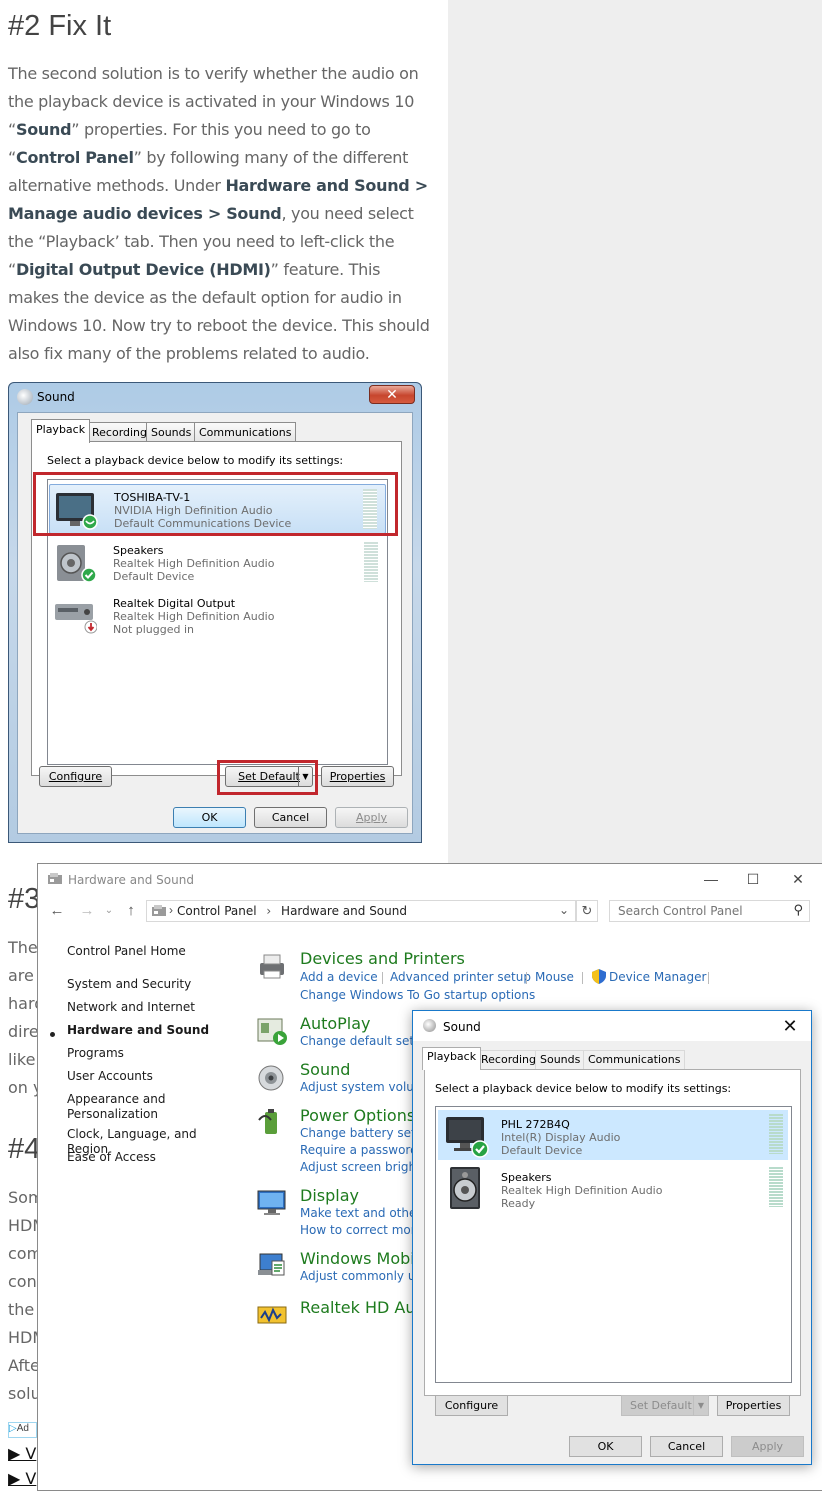 The image size is (822, 1491). What do you see at coordinates (665, 1405) in the screenshot?
I see `set-default-button: Set Default ▼` at bounding box center [665, 1405].